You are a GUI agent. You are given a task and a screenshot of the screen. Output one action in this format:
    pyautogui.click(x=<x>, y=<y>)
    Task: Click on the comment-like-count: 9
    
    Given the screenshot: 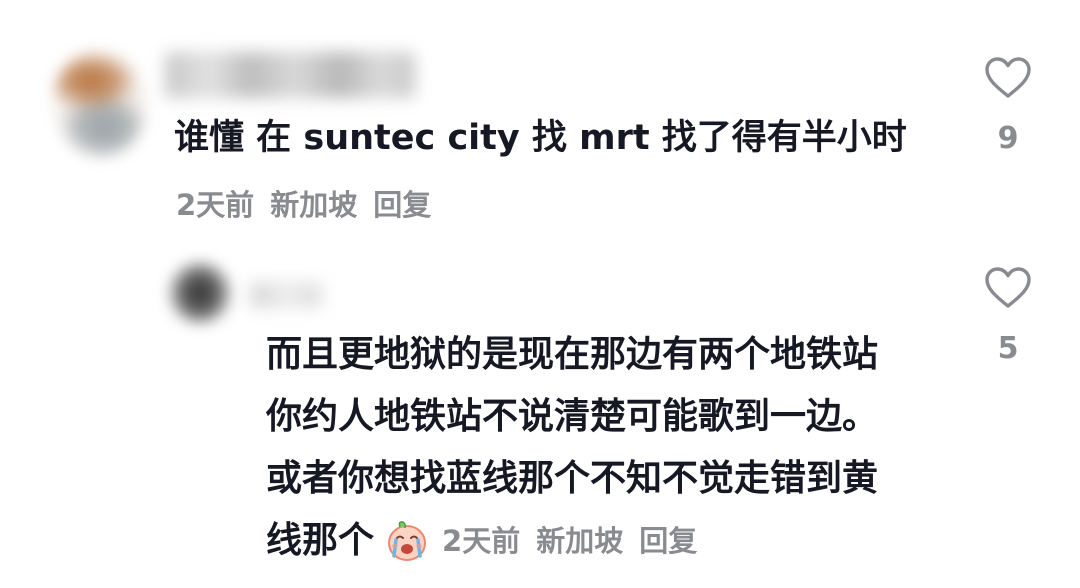 What is the action you would take?
    pyautogui.click(x=1008, y=138)
    